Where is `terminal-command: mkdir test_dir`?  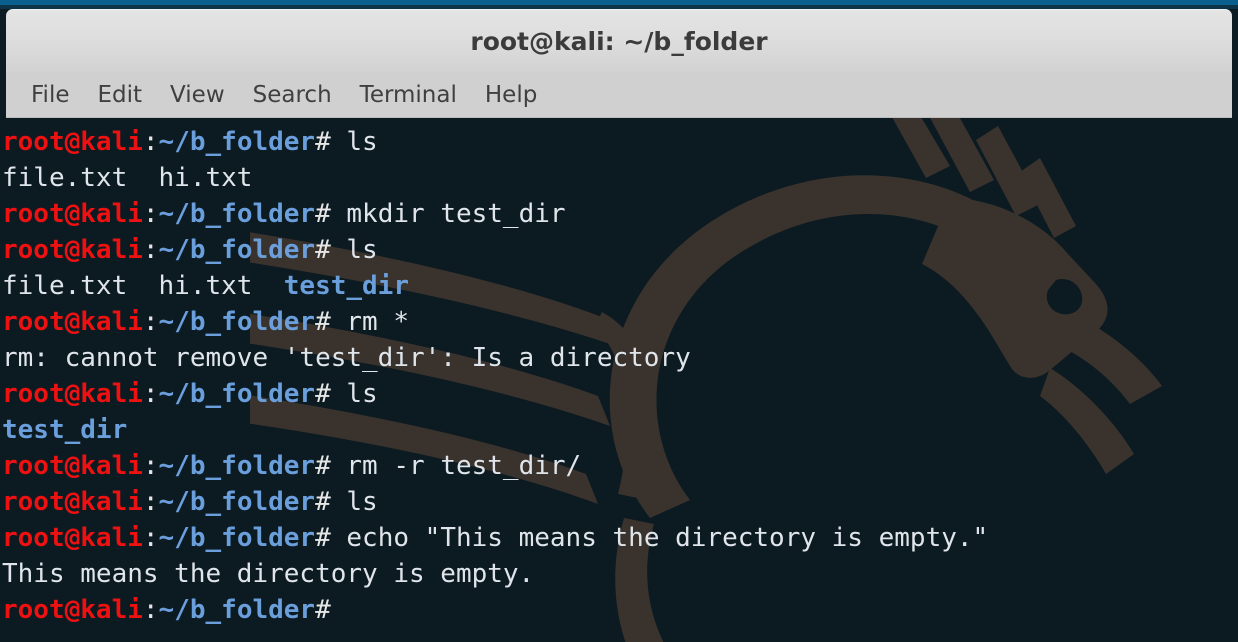 terminal-command: mkdir test_dir is located at coordinates (448, 214).